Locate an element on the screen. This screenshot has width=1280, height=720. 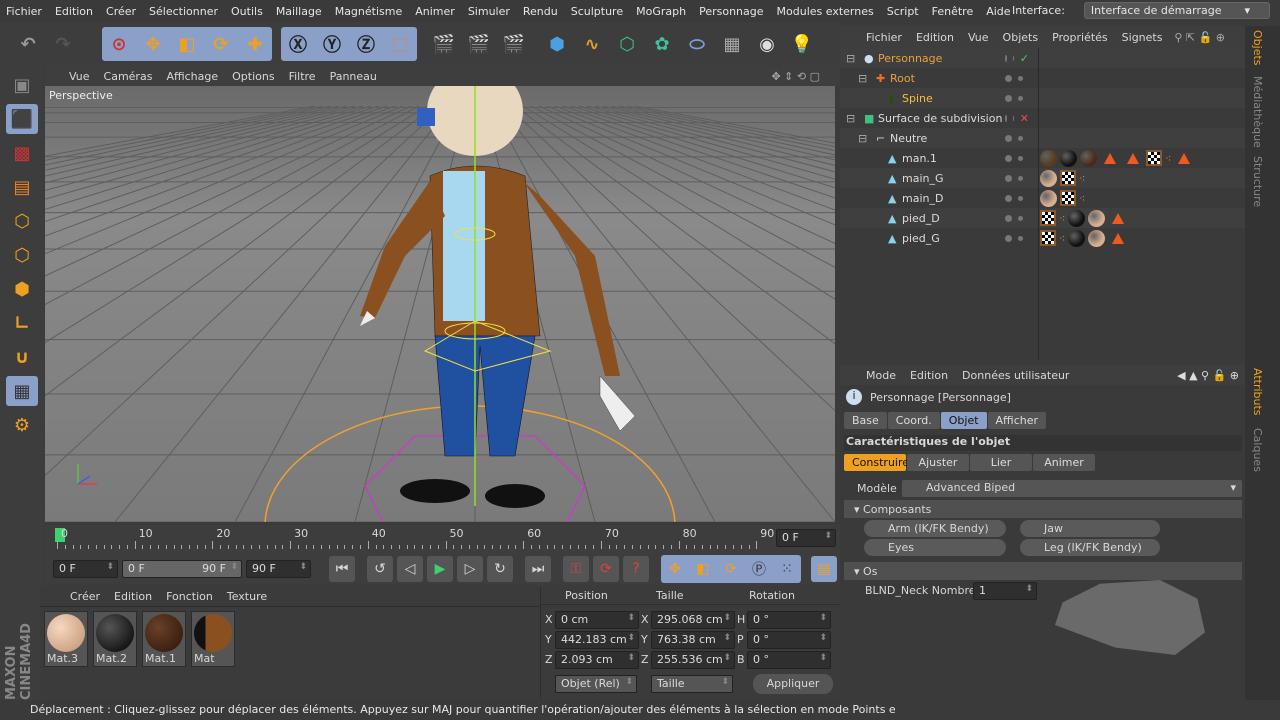
object-row: ▮ Spine is located at coordinates (1042, 98).